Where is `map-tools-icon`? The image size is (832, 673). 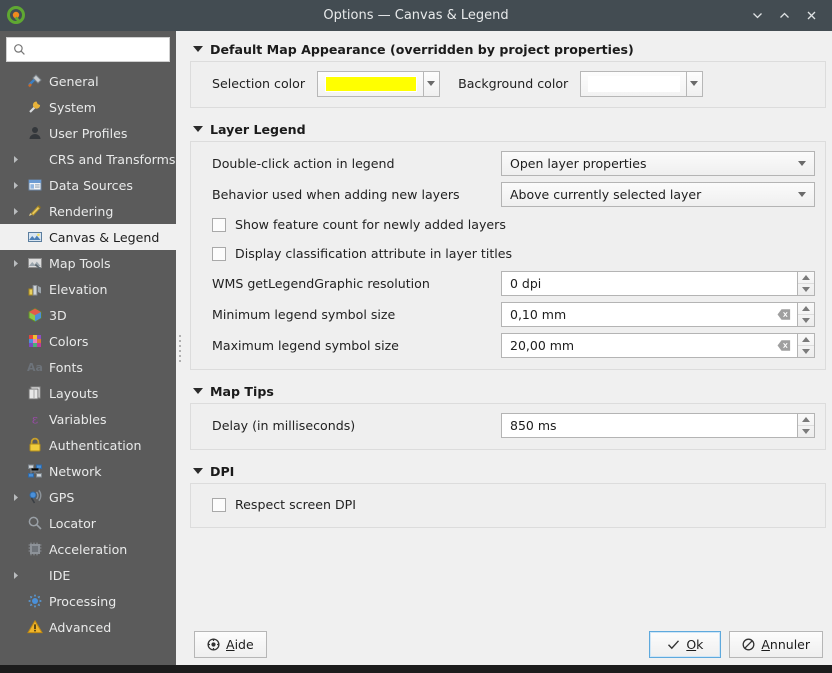 map-tools-icon is located at coordinates (35, 263).